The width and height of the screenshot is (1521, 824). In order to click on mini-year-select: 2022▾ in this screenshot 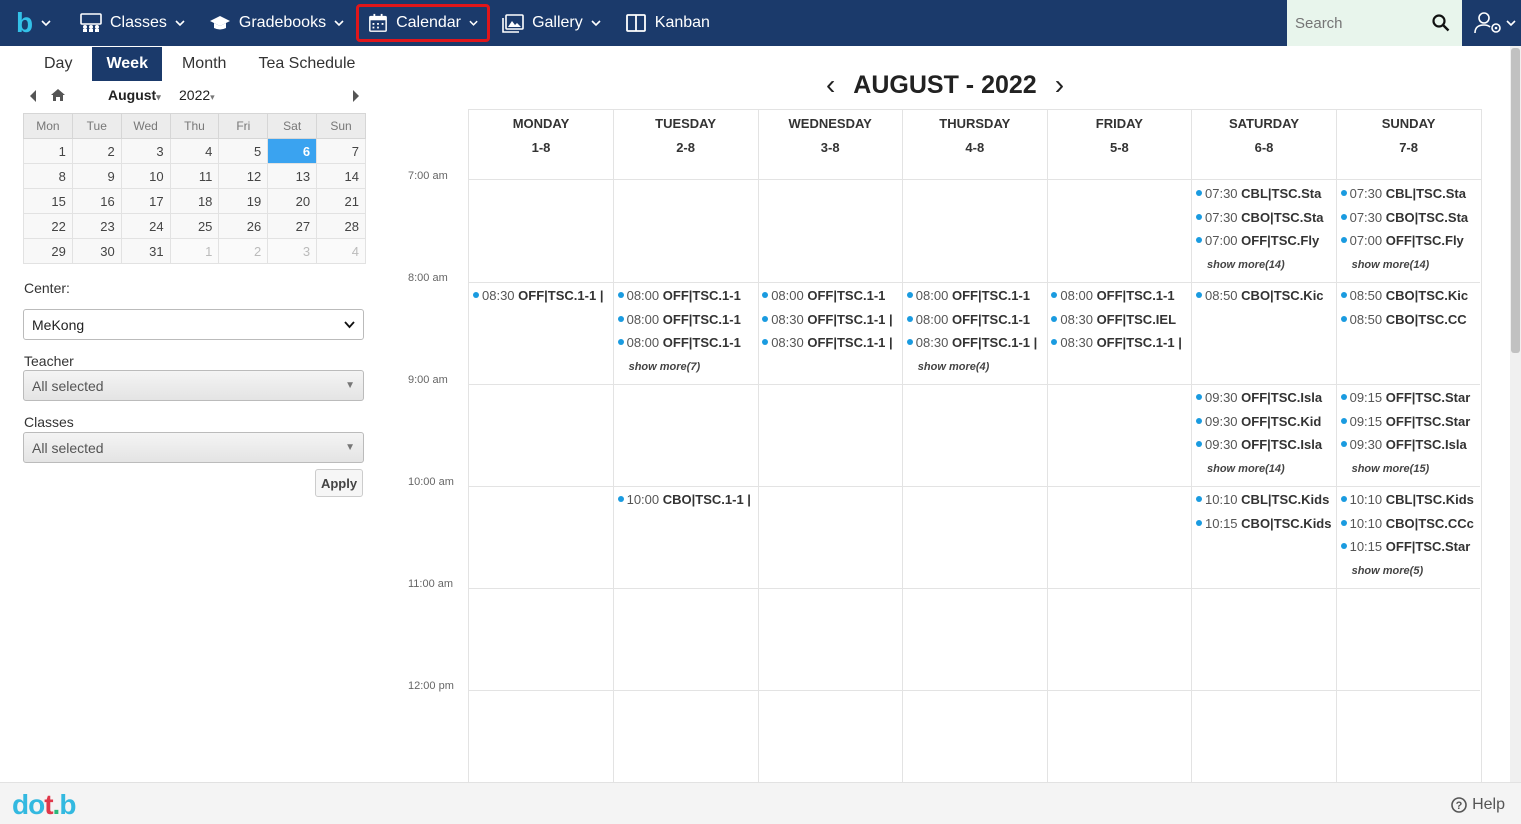, I will do `click(197, 95)`.